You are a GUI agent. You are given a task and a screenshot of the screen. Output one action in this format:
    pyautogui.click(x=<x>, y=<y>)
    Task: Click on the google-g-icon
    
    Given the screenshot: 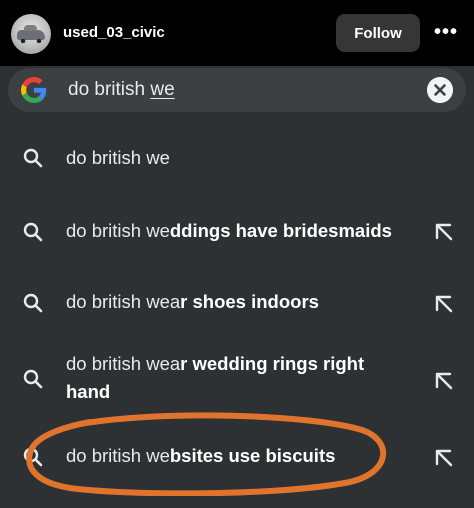 What is the action you would take?
    pyautogui.click(x=34, y=90)
    